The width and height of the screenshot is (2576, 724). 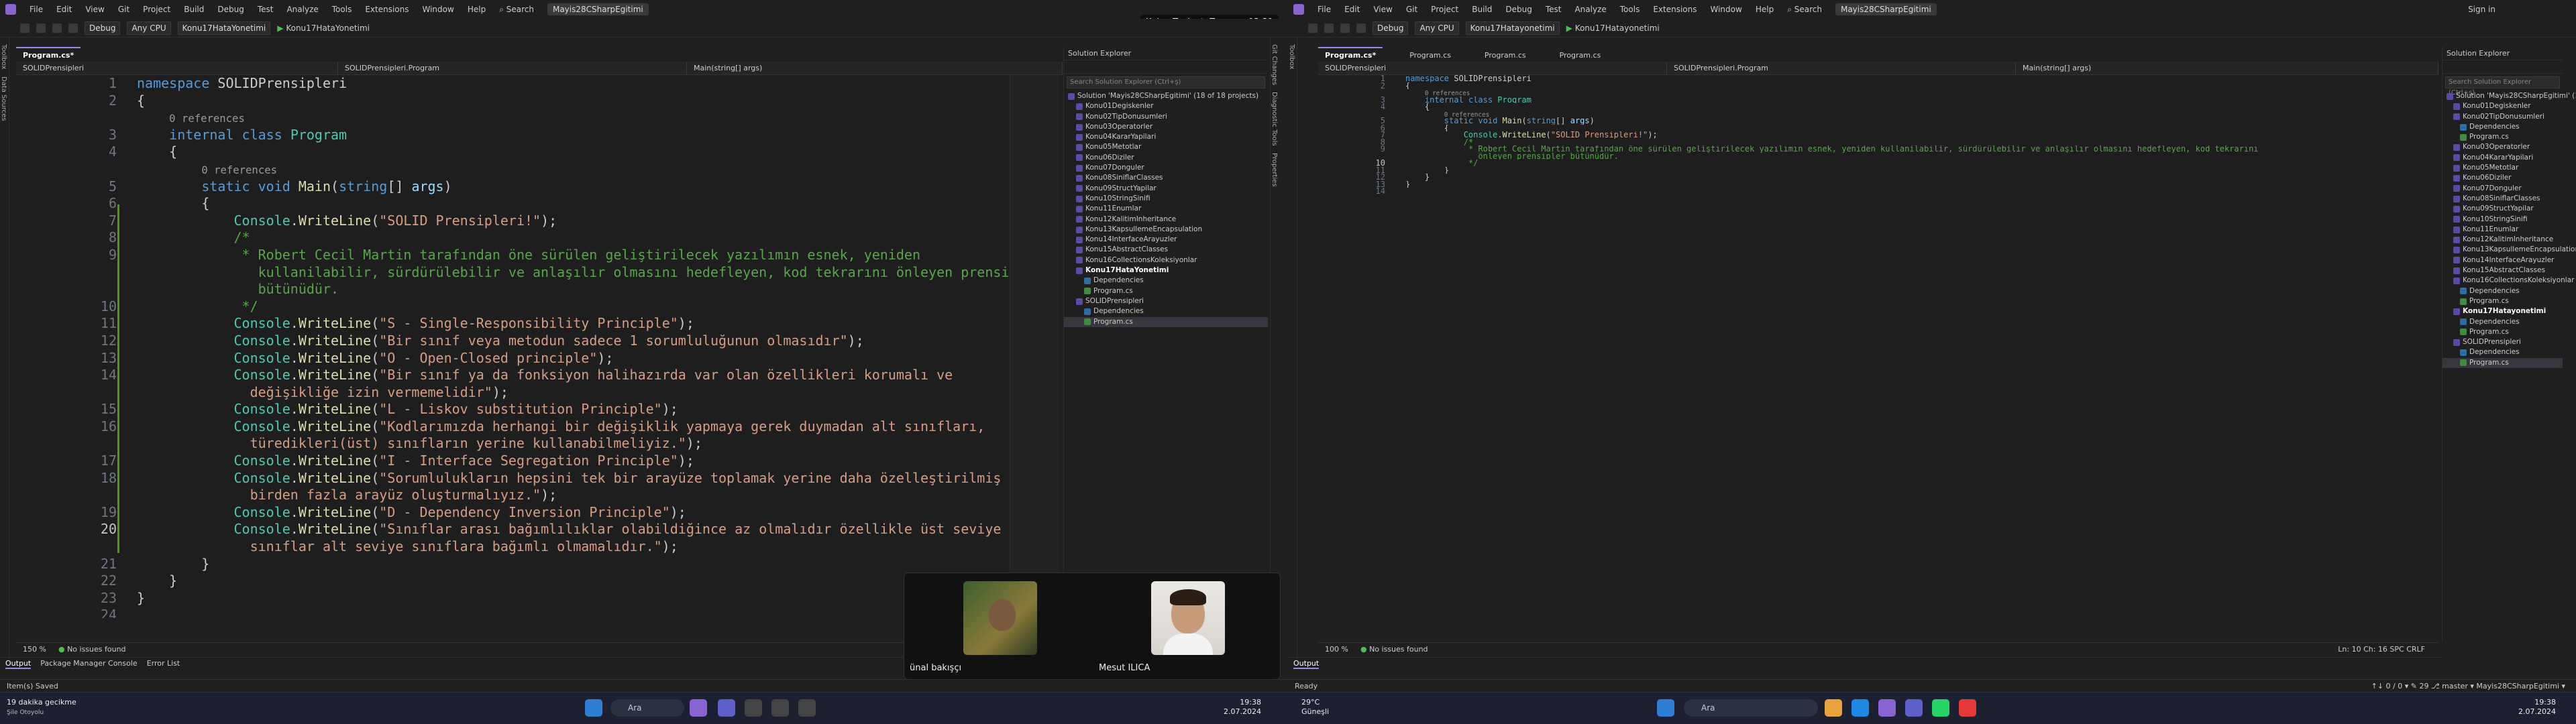 What do you see at coordinates (34, 649) in the screenshot?
I see `zoom-level: 150 %` at bounding box center [34, 649].